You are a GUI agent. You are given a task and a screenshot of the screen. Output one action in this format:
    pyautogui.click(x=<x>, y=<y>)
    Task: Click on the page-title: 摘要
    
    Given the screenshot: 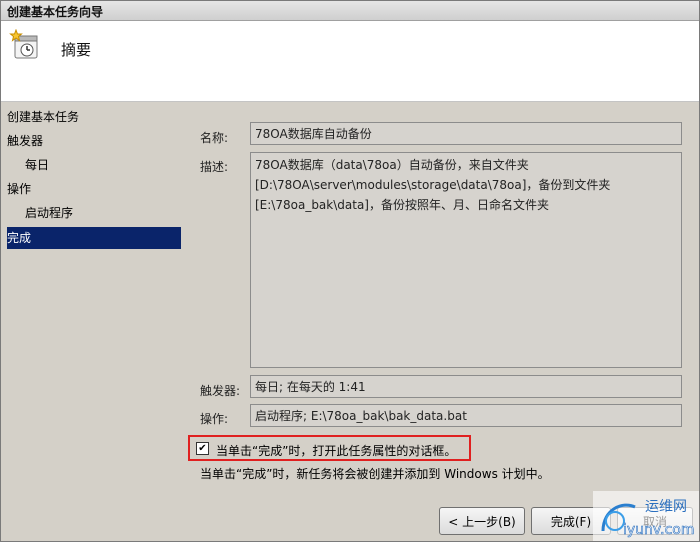 What is the action you would take?
    pyautogui.click(x=76, y=50)
    